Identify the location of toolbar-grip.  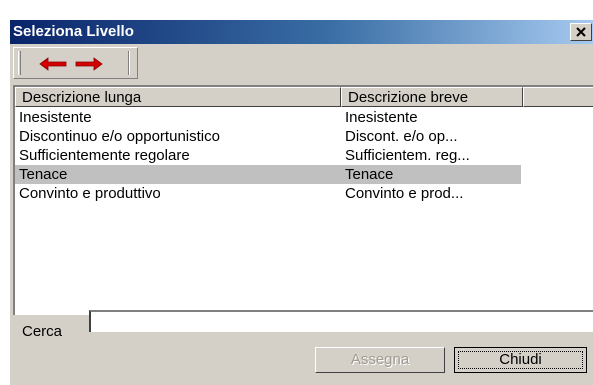
(19, 63).